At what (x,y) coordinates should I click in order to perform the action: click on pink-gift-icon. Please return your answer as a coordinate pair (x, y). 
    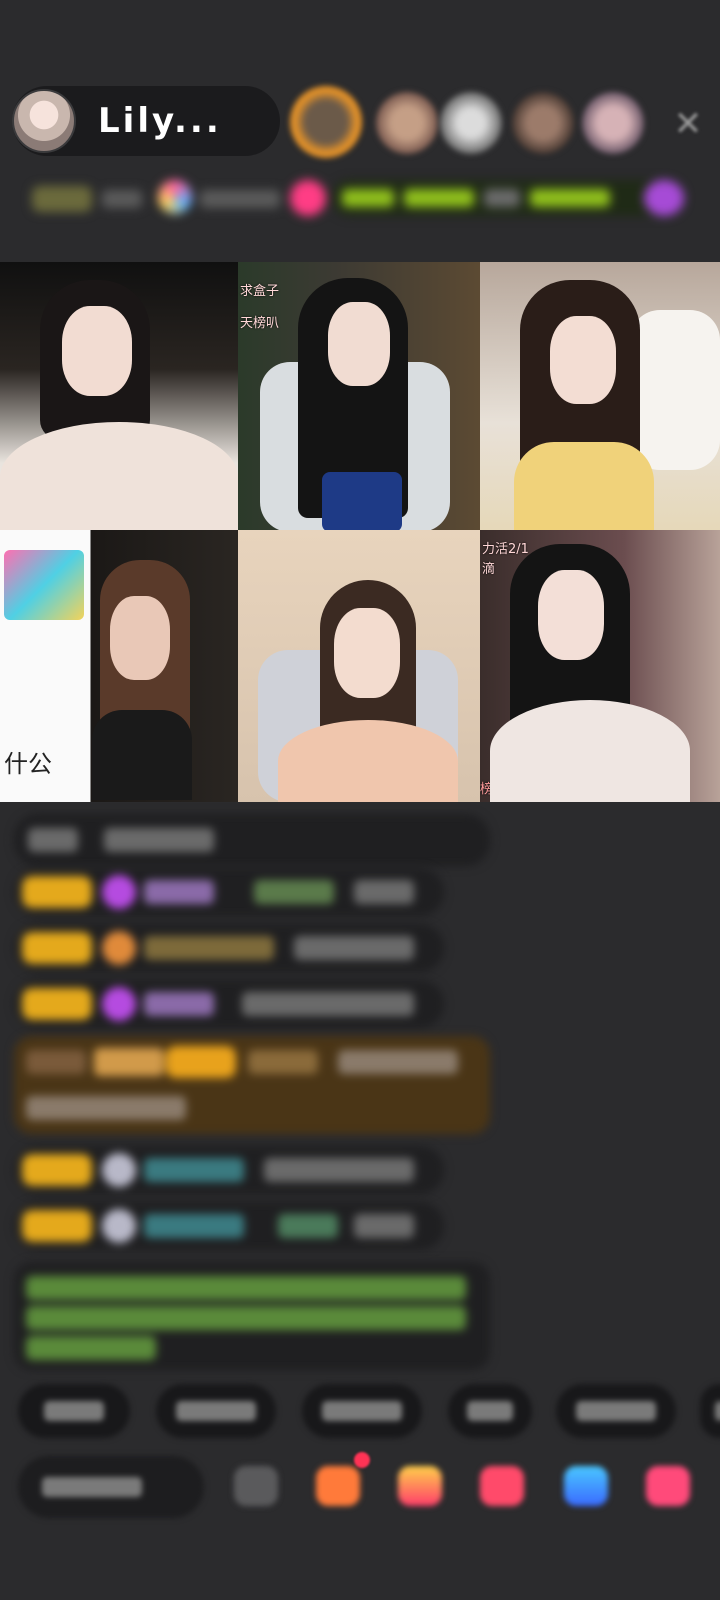
    Looking at the image, I should click on (308, 198).